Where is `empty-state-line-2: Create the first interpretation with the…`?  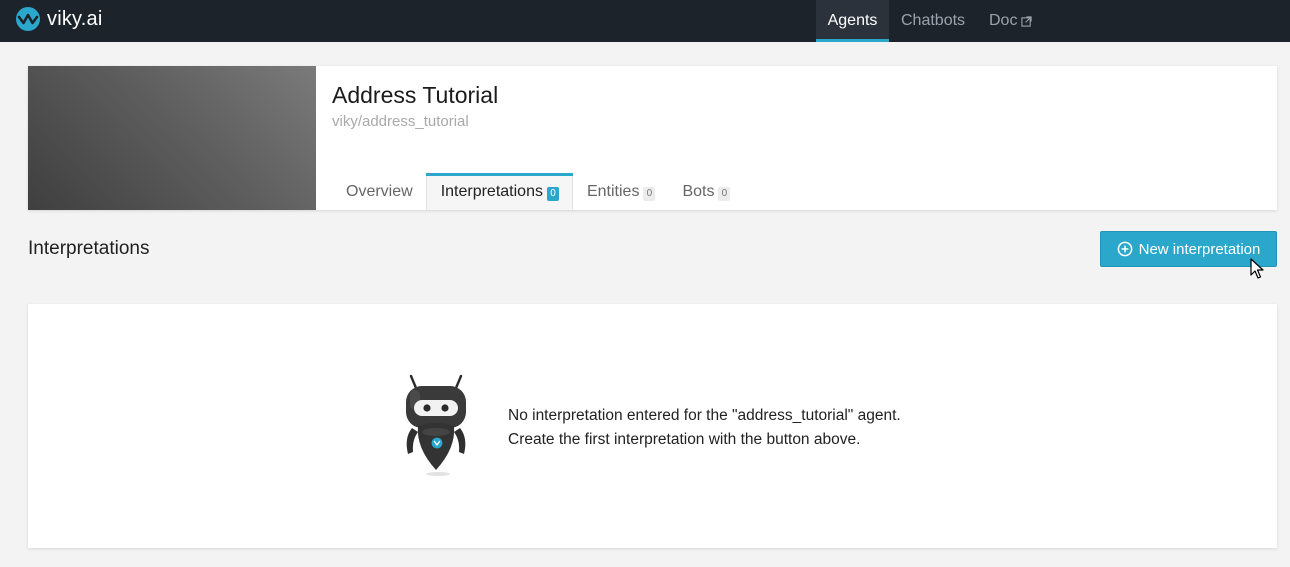
empty-state-line-2: Create the first interpretation with the… is located at coordinates (684, 439).